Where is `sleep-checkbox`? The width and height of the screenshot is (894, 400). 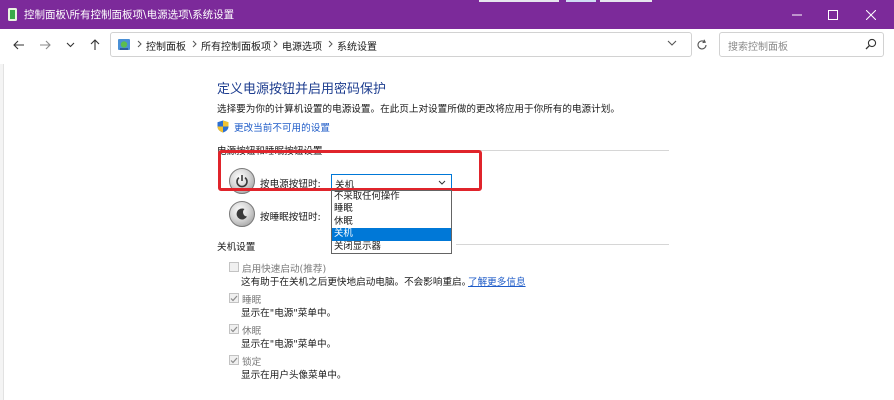
sleep-checkbox is located at coordinates (234, 298).